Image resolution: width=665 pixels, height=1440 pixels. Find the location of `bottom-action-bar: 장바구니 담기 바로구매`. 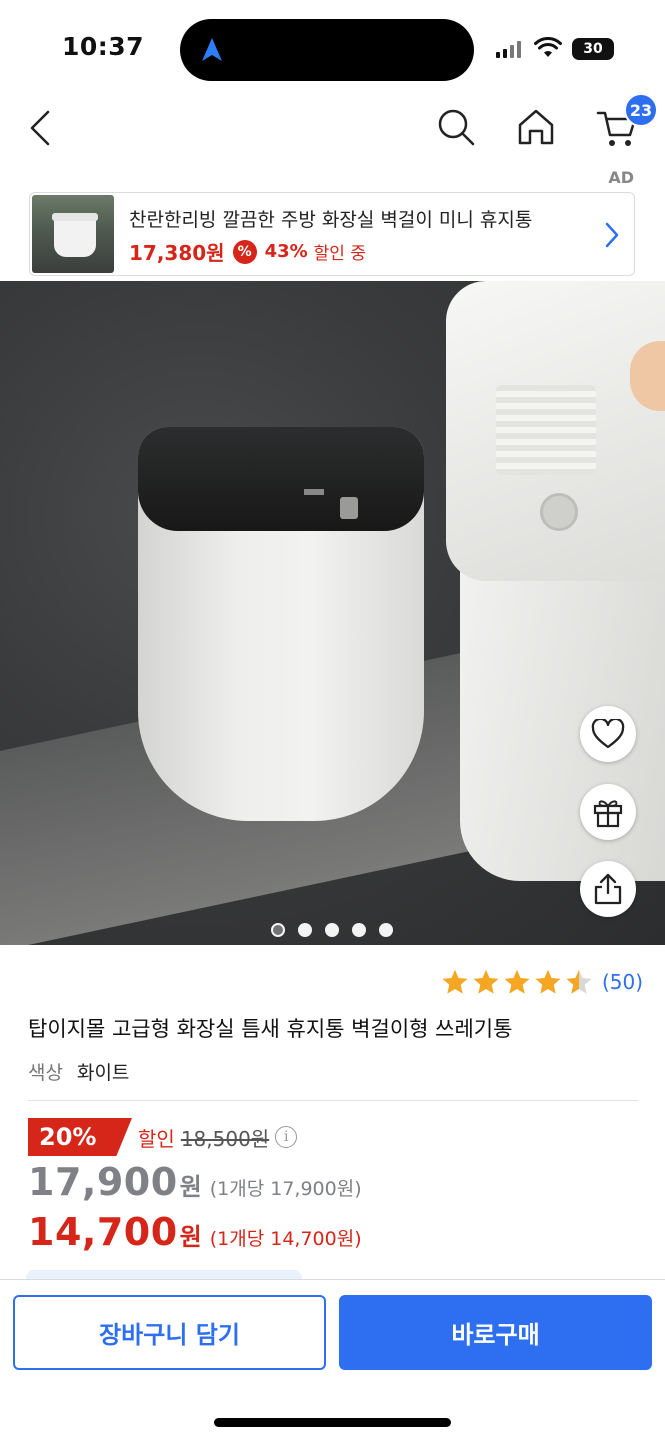

bottom-action-bar: 장바구니 담기 바로구매 is located at coordinates (332, 1359).